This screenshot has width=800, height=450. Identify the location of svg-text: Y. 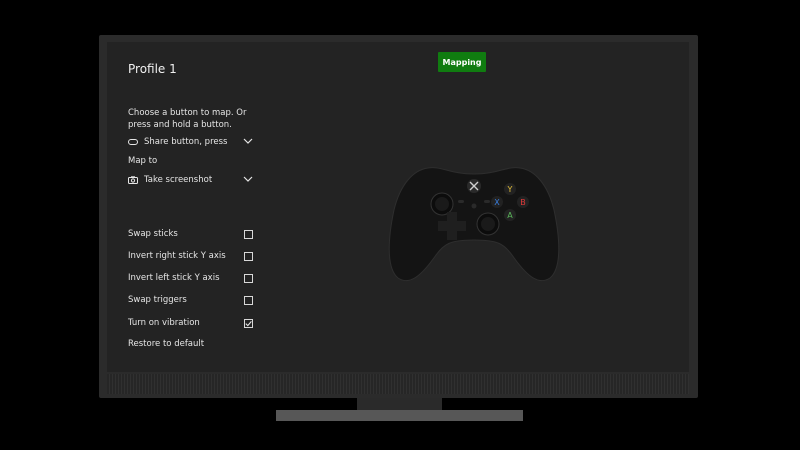
(510, 189).